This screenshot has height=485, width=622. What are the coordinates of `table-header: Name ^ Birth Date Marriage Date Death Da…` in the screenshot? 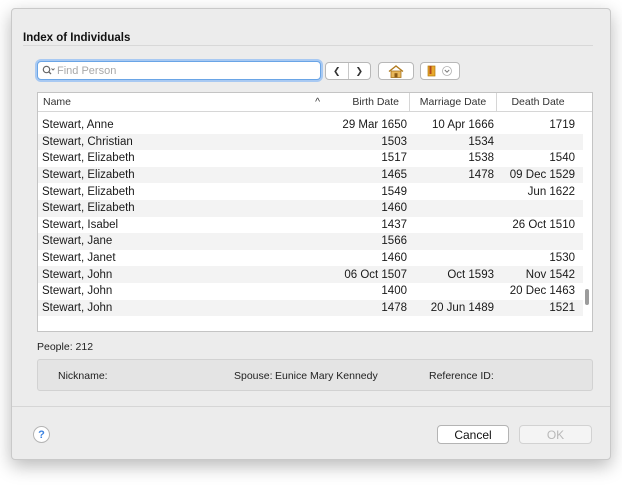 It's located at (315, 102).